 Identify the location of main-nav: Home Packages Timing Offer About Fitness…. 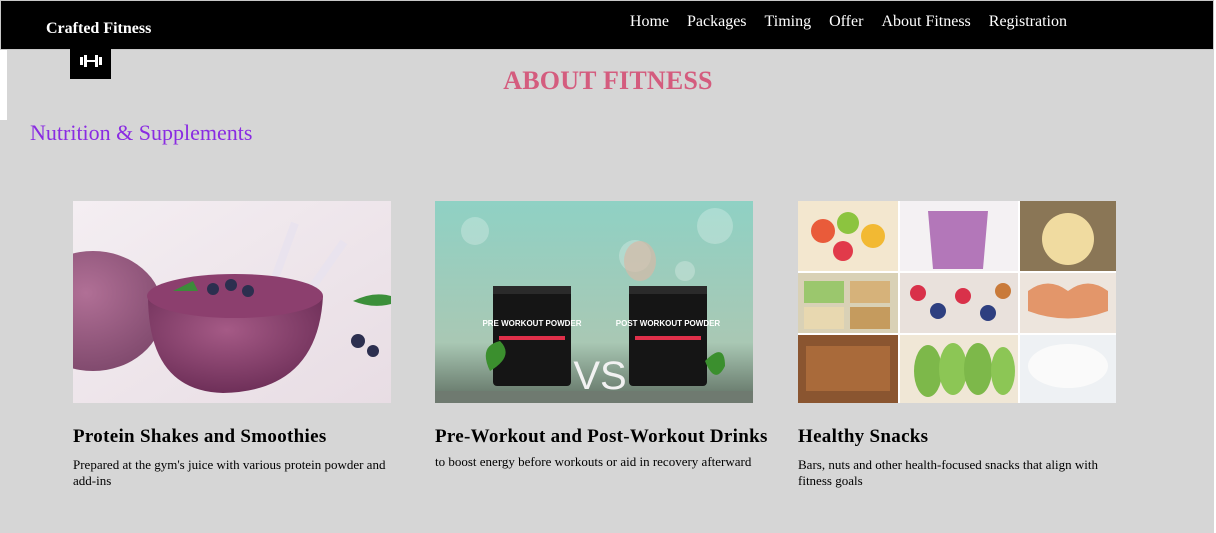
(848, 22).